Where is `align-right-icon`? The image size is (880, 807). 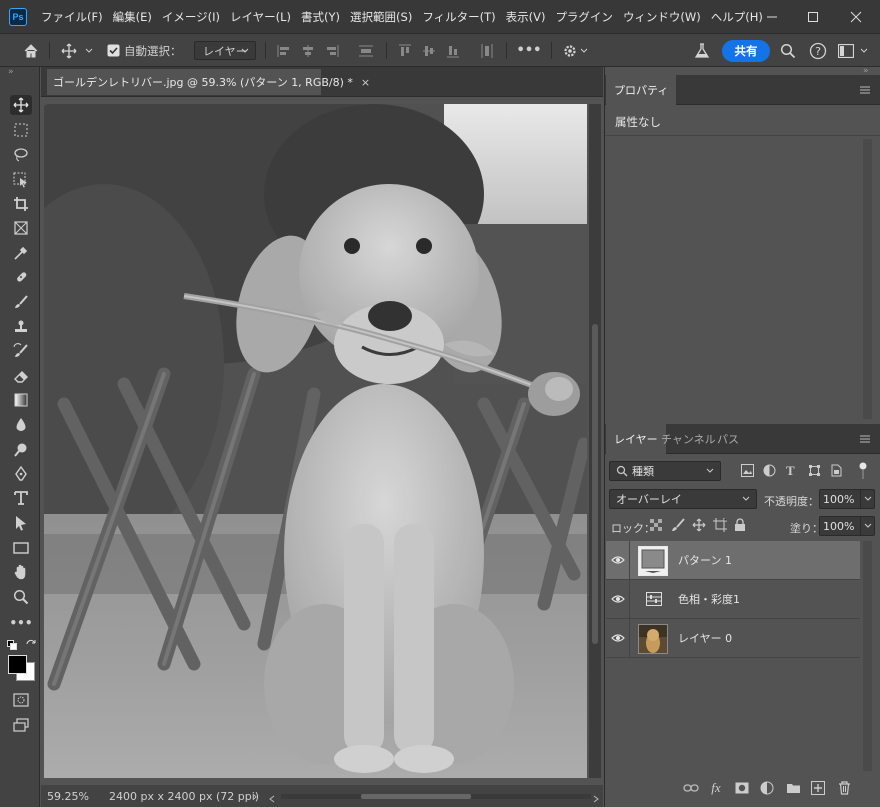
align-right-icon is located at coordinates (332, 50).